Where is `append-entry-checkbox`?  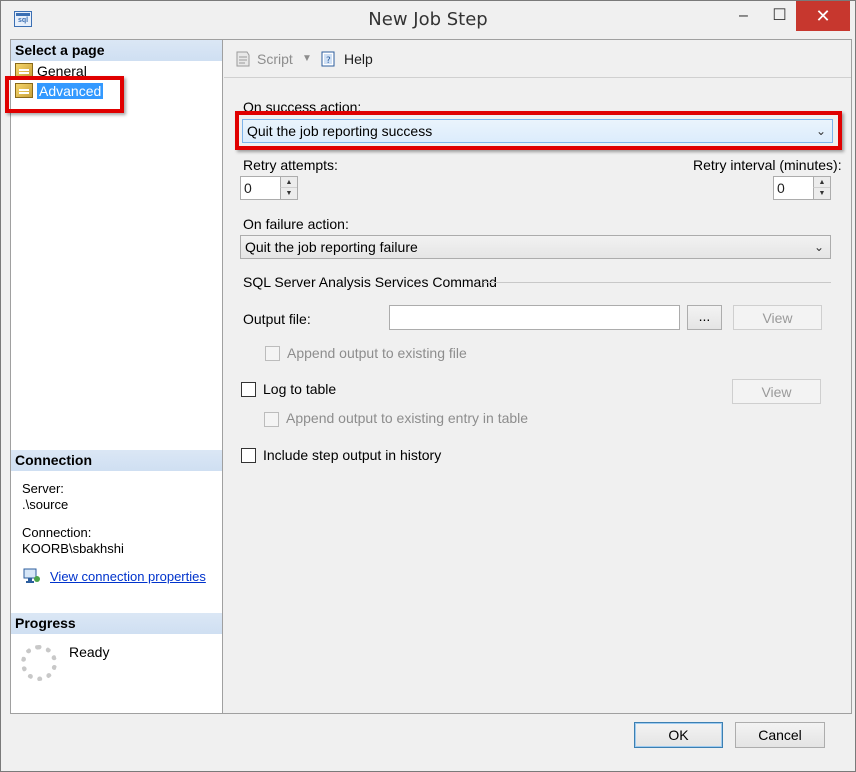
append-entry-checkbox is located at coordinates (271, 419).